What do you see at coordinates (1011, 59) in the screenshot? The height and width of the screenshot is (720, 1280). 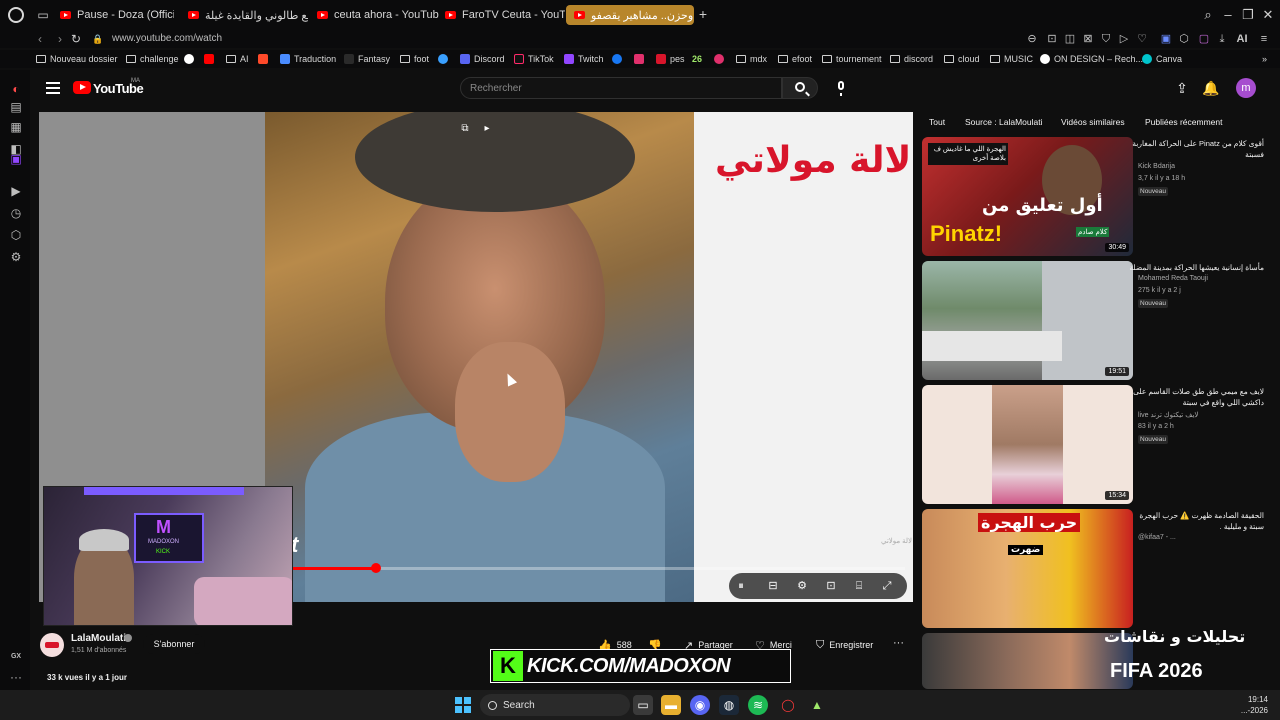 I see `bookmark-music: MUSIC` at bounding box center [1011, 59].